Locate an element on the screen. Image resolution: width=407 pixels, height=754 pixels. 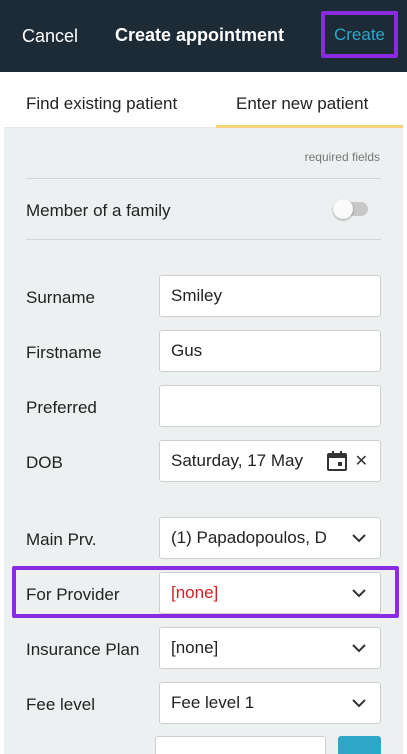
main-prv-select: (1) Papadopoulos, D is located at coordinates (270, 538).